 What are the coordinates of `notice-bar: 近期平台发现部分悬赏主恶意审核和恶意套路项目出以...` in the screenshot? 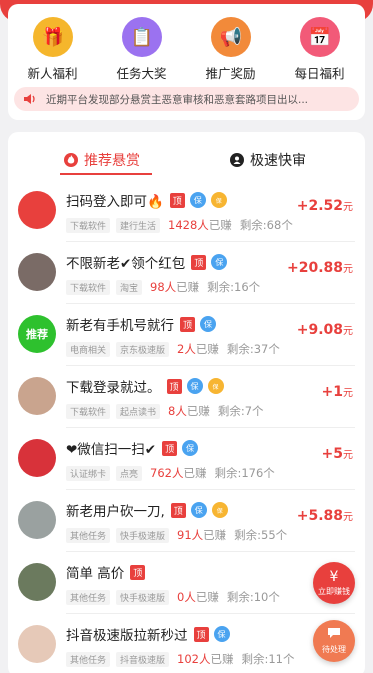 It's located at (186, 99).